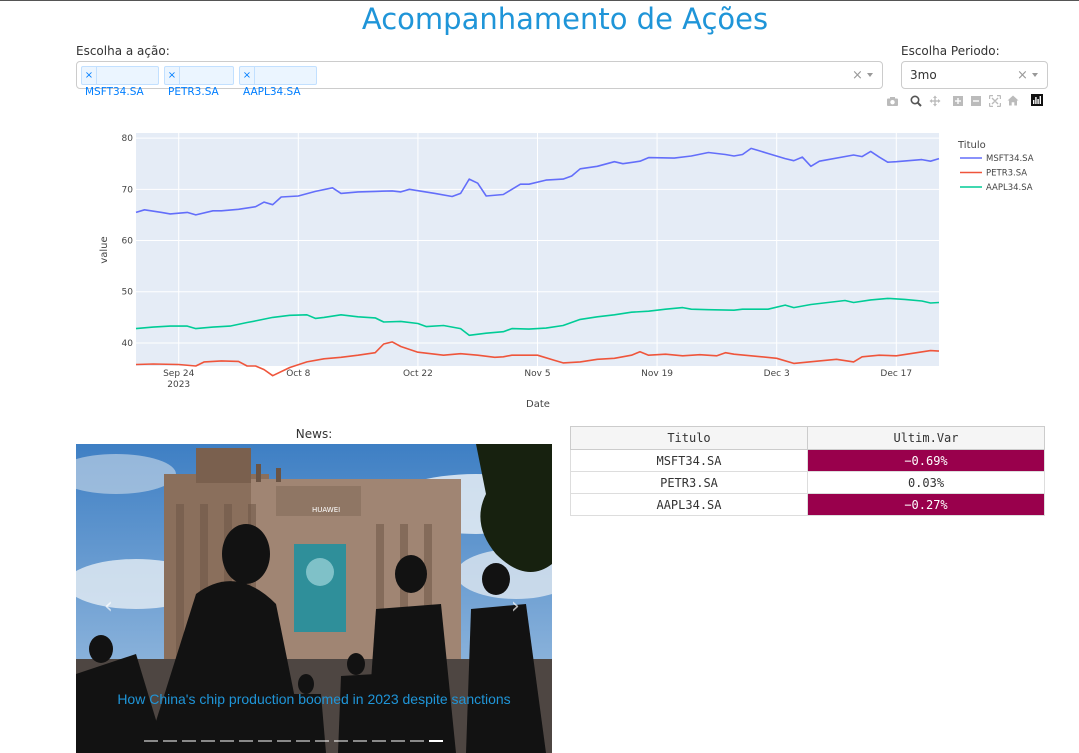 The height and width of the screenshot is (753, 1079). I want to click on table-row: PETR3.SA 0.03%, so click(807, 482).